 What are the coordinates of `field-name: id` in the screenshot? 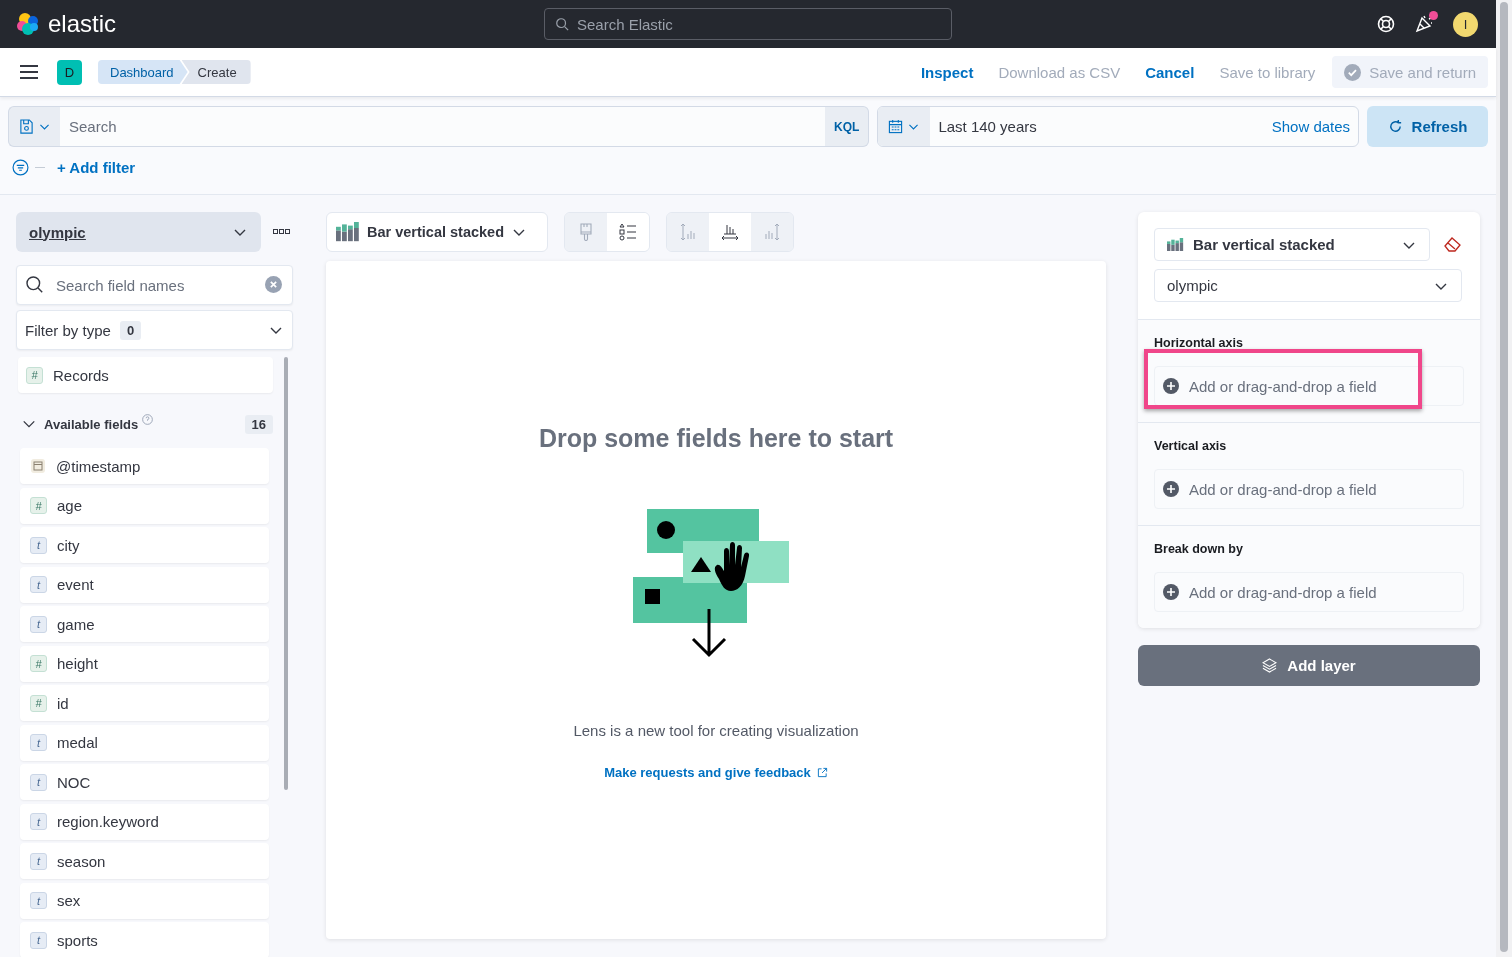 It's located at (63, 703).